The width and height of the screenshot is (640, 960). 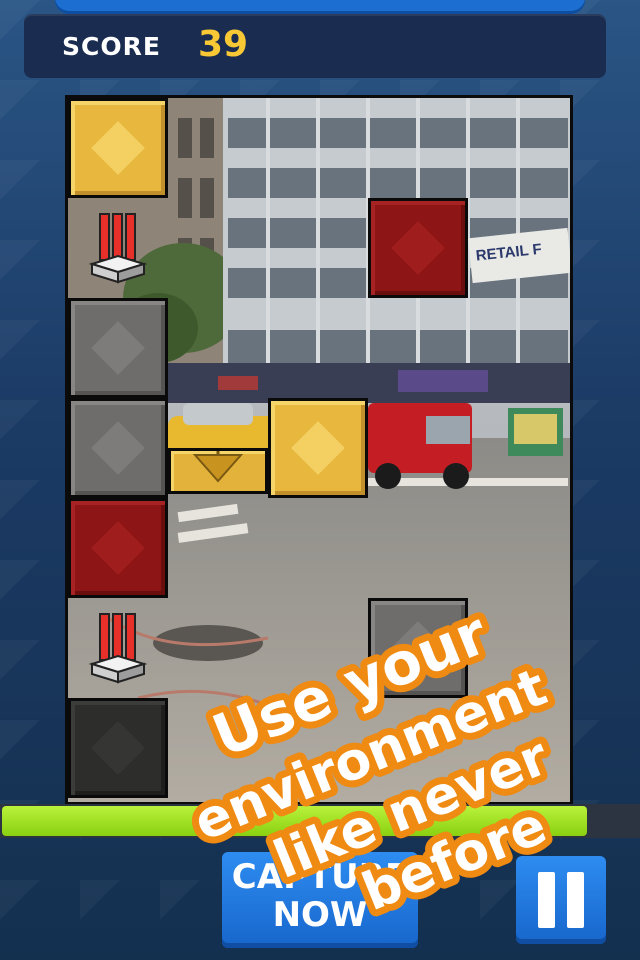 I want to click on block-dark, so click(x=118, y=748).